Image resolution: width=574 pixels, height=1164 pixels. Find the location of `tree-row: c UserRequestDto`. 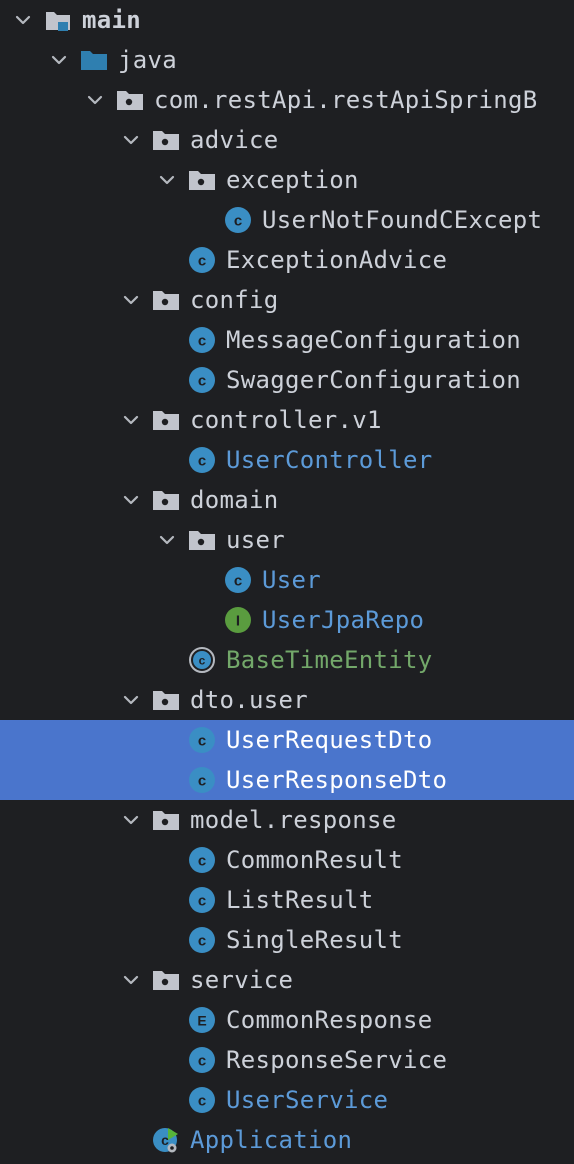

tree-row: c UserRequestDto is located at coordinates (287, 740).